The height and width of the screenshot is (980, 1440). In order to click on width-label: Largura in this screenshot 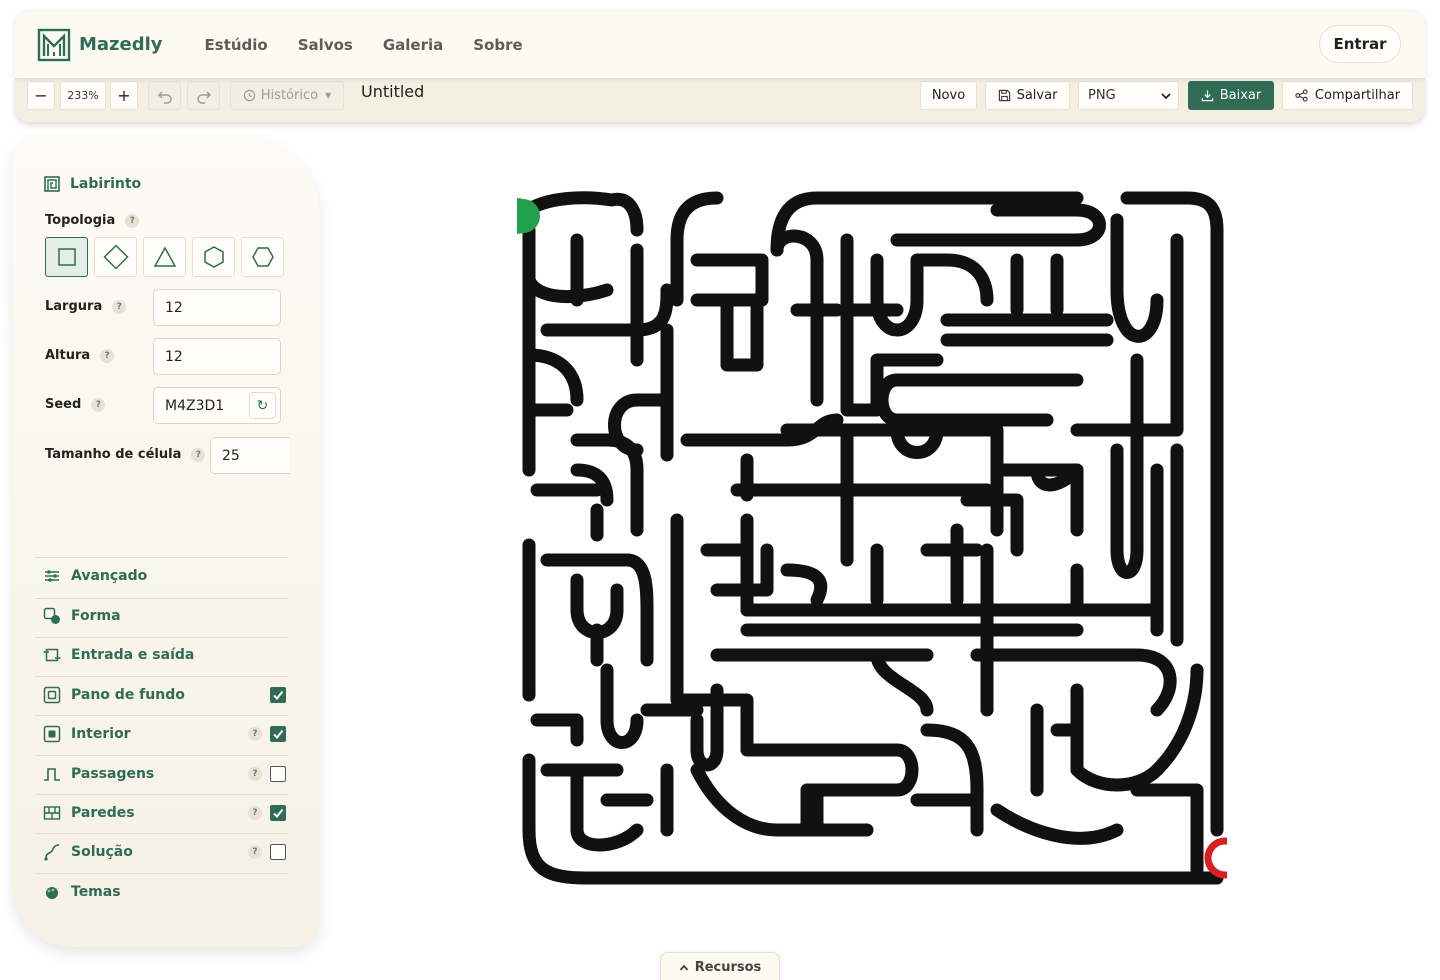, I will do `click(74, 306)`.